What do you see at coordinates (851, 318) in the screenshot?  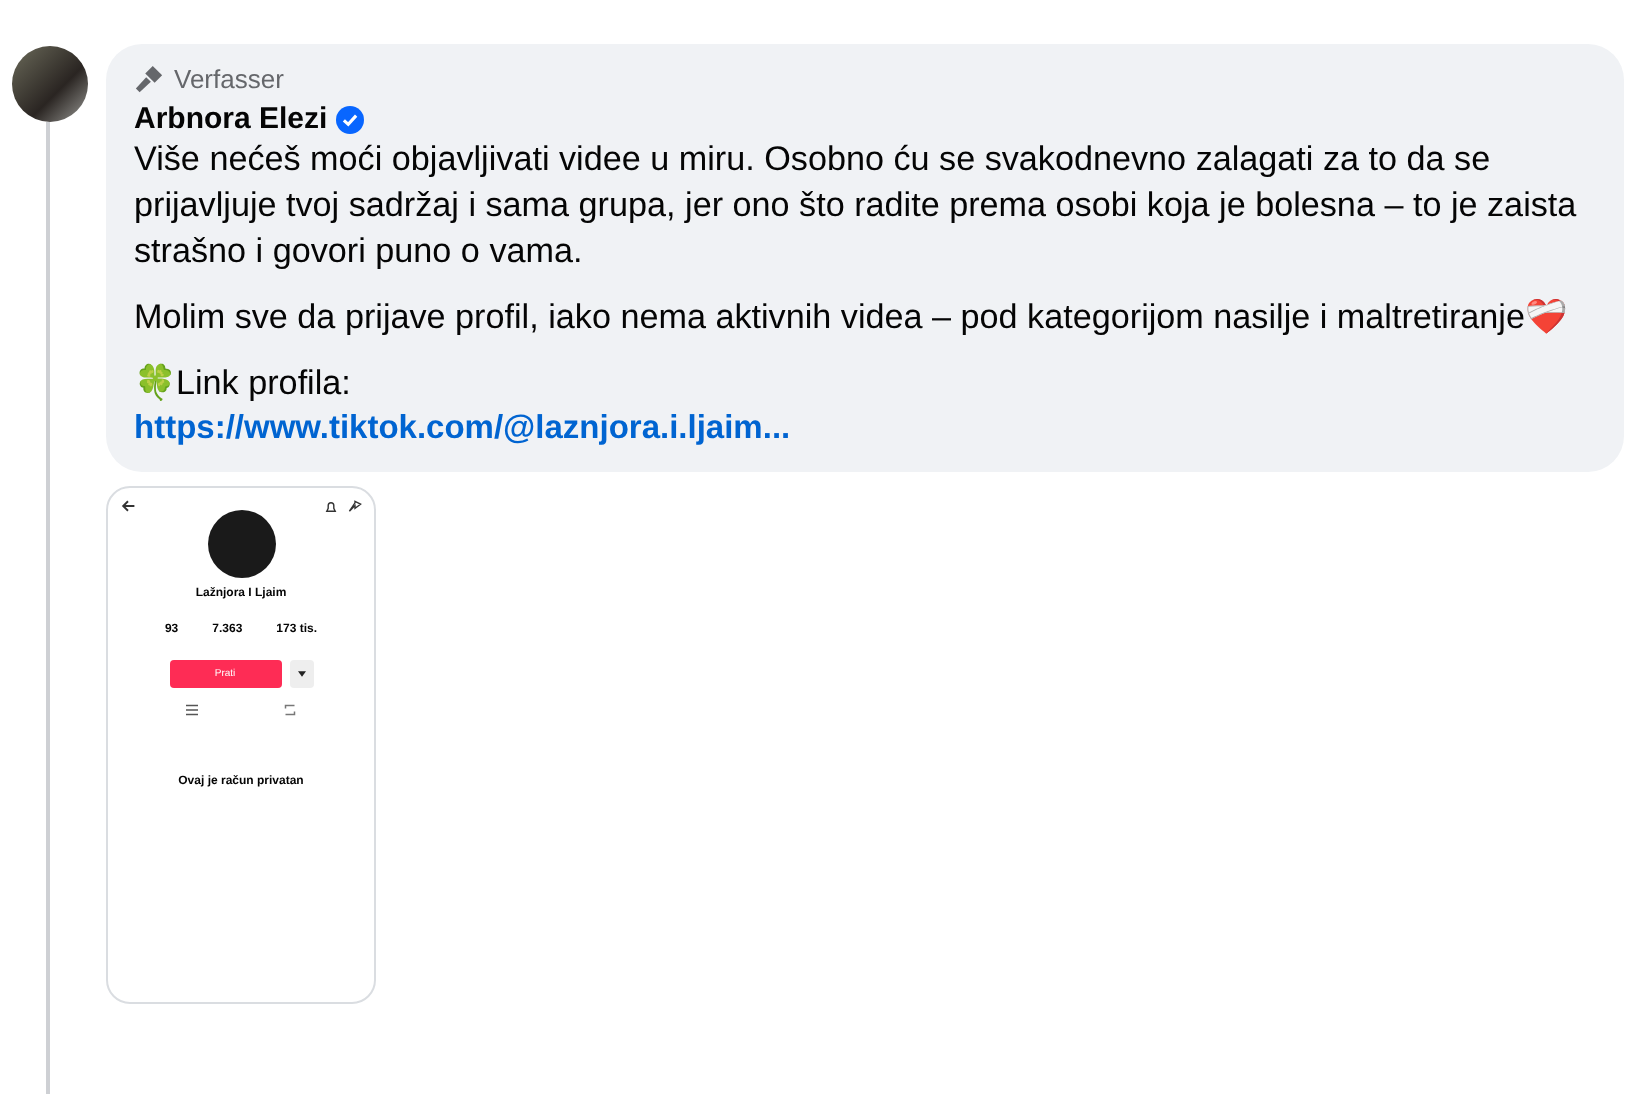 I see `comment-text: Molim sve da prijave profil, iako nema aktivnih videa – pod kategorijom nasilje i maltretiranje❤‍🩹` at bounding box center [851, 318].